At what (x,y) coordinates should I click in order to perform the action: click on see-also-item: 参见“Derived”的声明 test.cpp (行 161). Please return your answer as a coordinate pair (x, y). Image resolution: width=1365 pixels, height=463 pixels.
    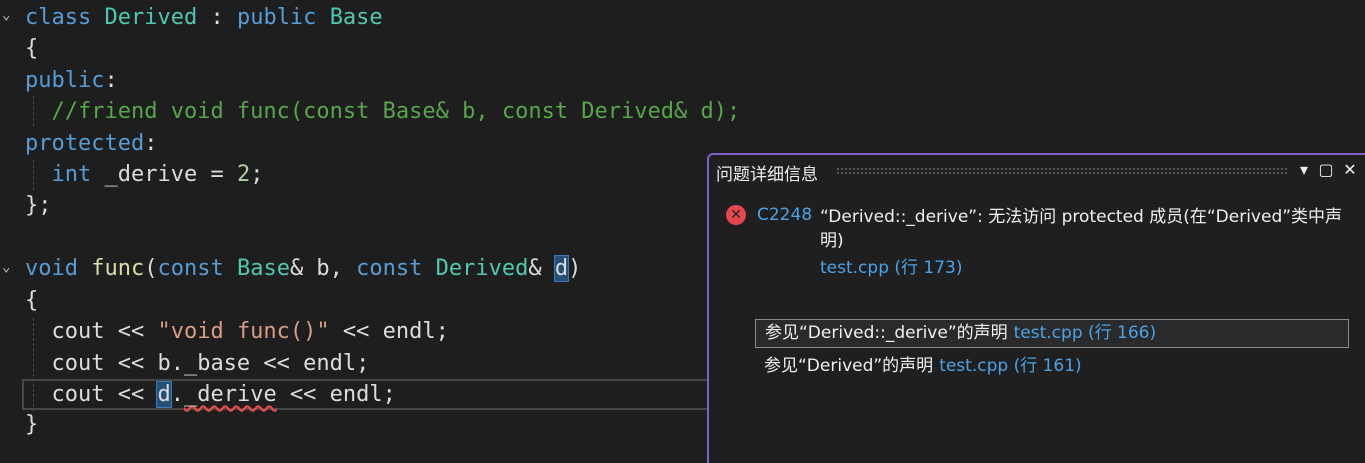
    Looking at the image, I should click on (1052, 367).